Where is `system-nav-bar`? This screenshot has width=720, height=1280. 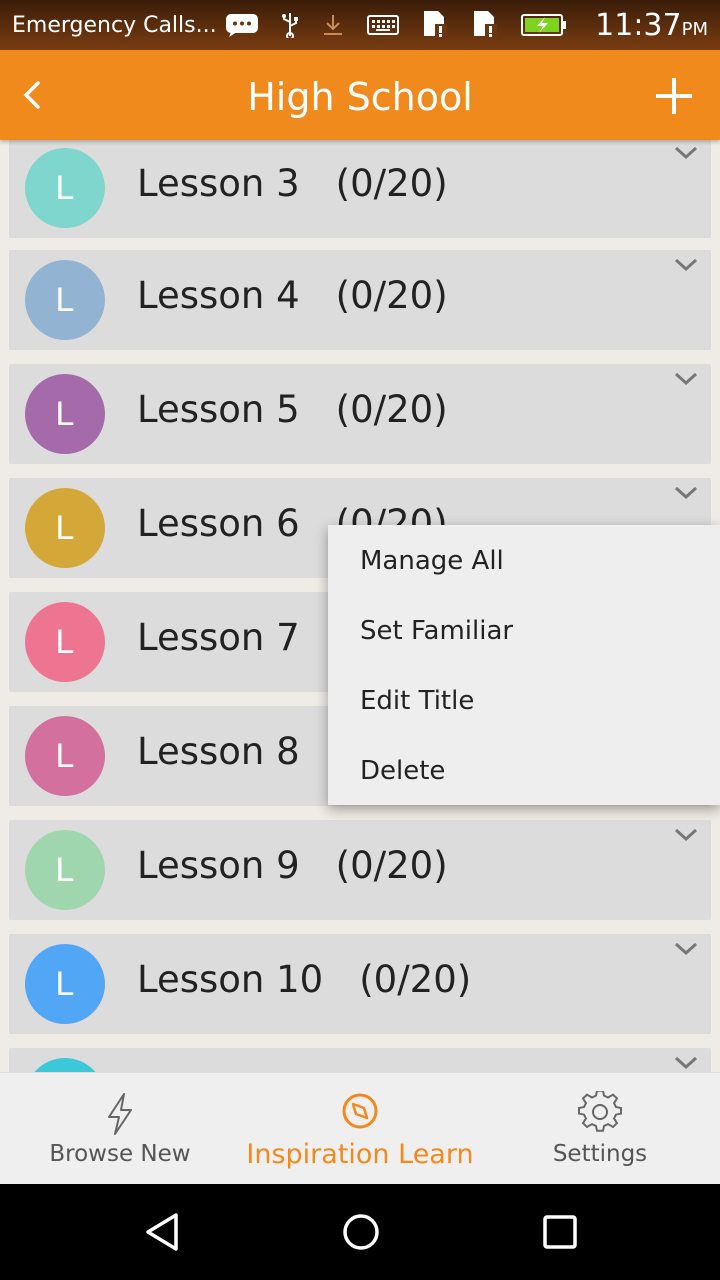 system-nav-bar is located at coordinates (360, 1232).